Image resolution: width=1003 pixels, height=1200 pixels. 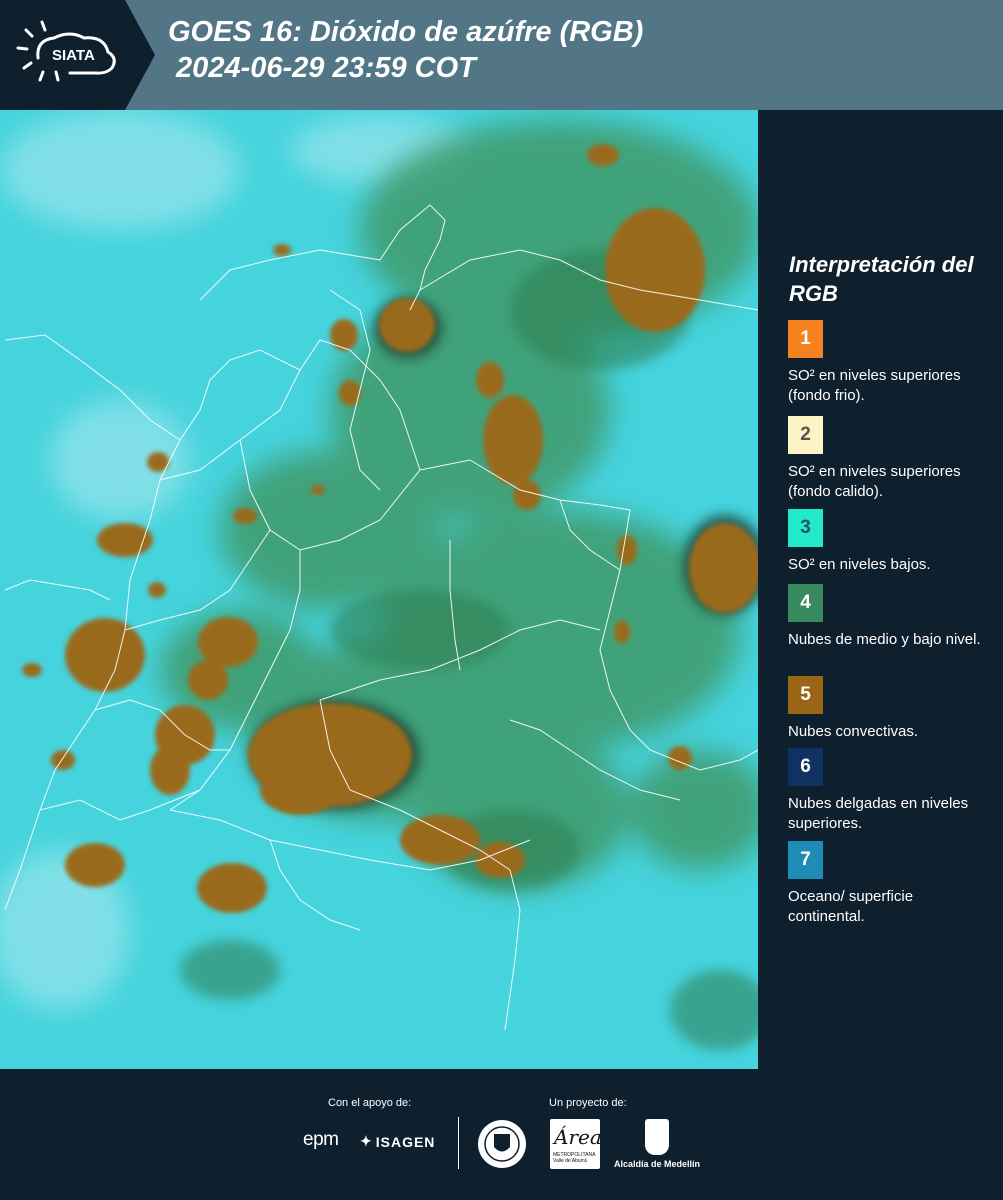 What do you see at coordinates (502, 1144) in the screenshot?
I see `medellin-seal-icon` at bounding box center [502, 1144].